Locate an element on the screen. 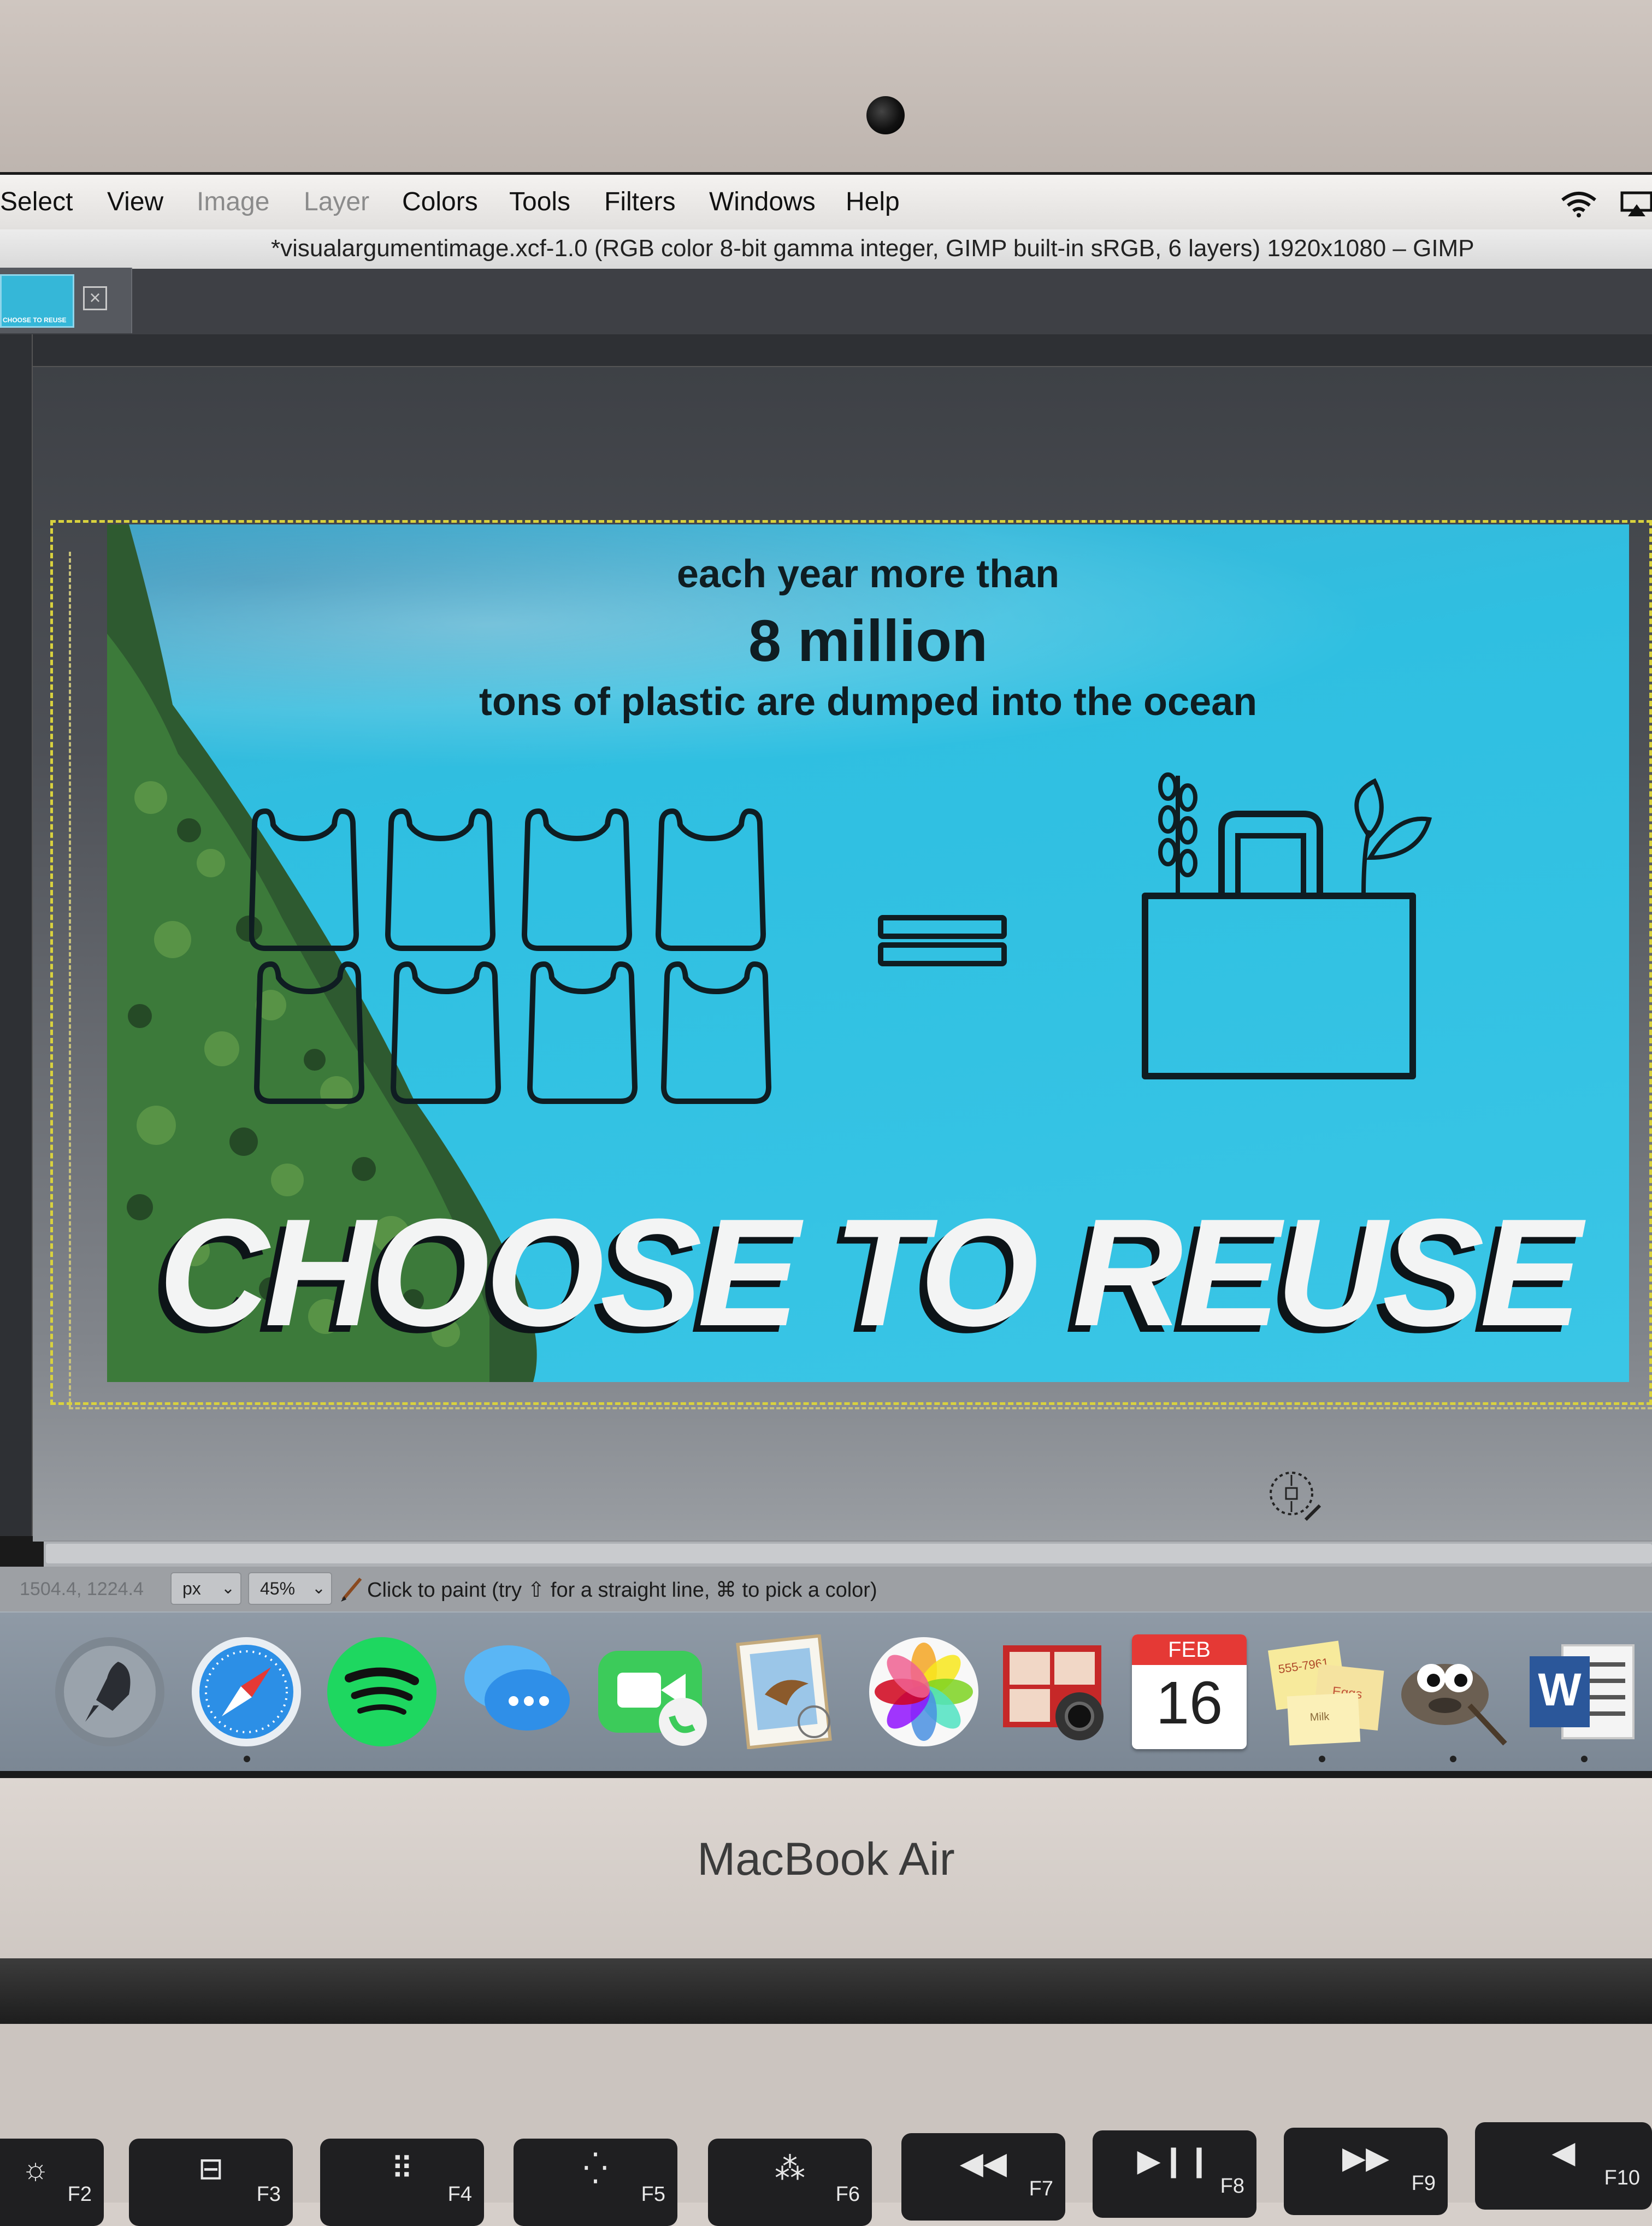 Image resolution: width=1652 pixels, height=2226 pixels. horizontal-ruler is located at coordinates (826, 350).